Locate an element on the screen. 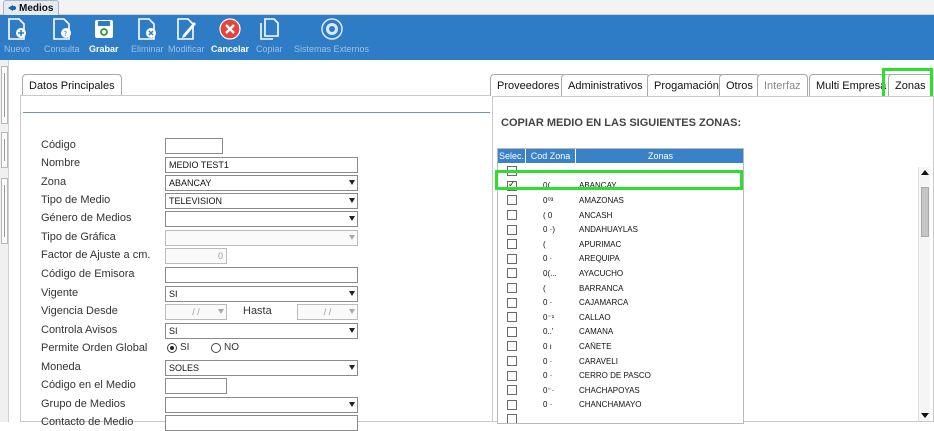 Image resolution: width=934 pixels, height=431 pixels. vigente-label: Vigente is located at coordinates (60, 293).